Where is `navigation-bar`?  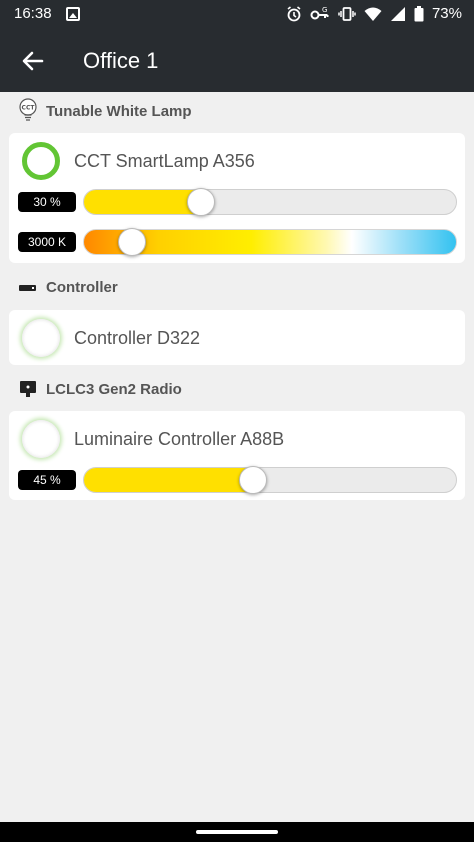
navigation-bar is located at coordinates (237, 832).